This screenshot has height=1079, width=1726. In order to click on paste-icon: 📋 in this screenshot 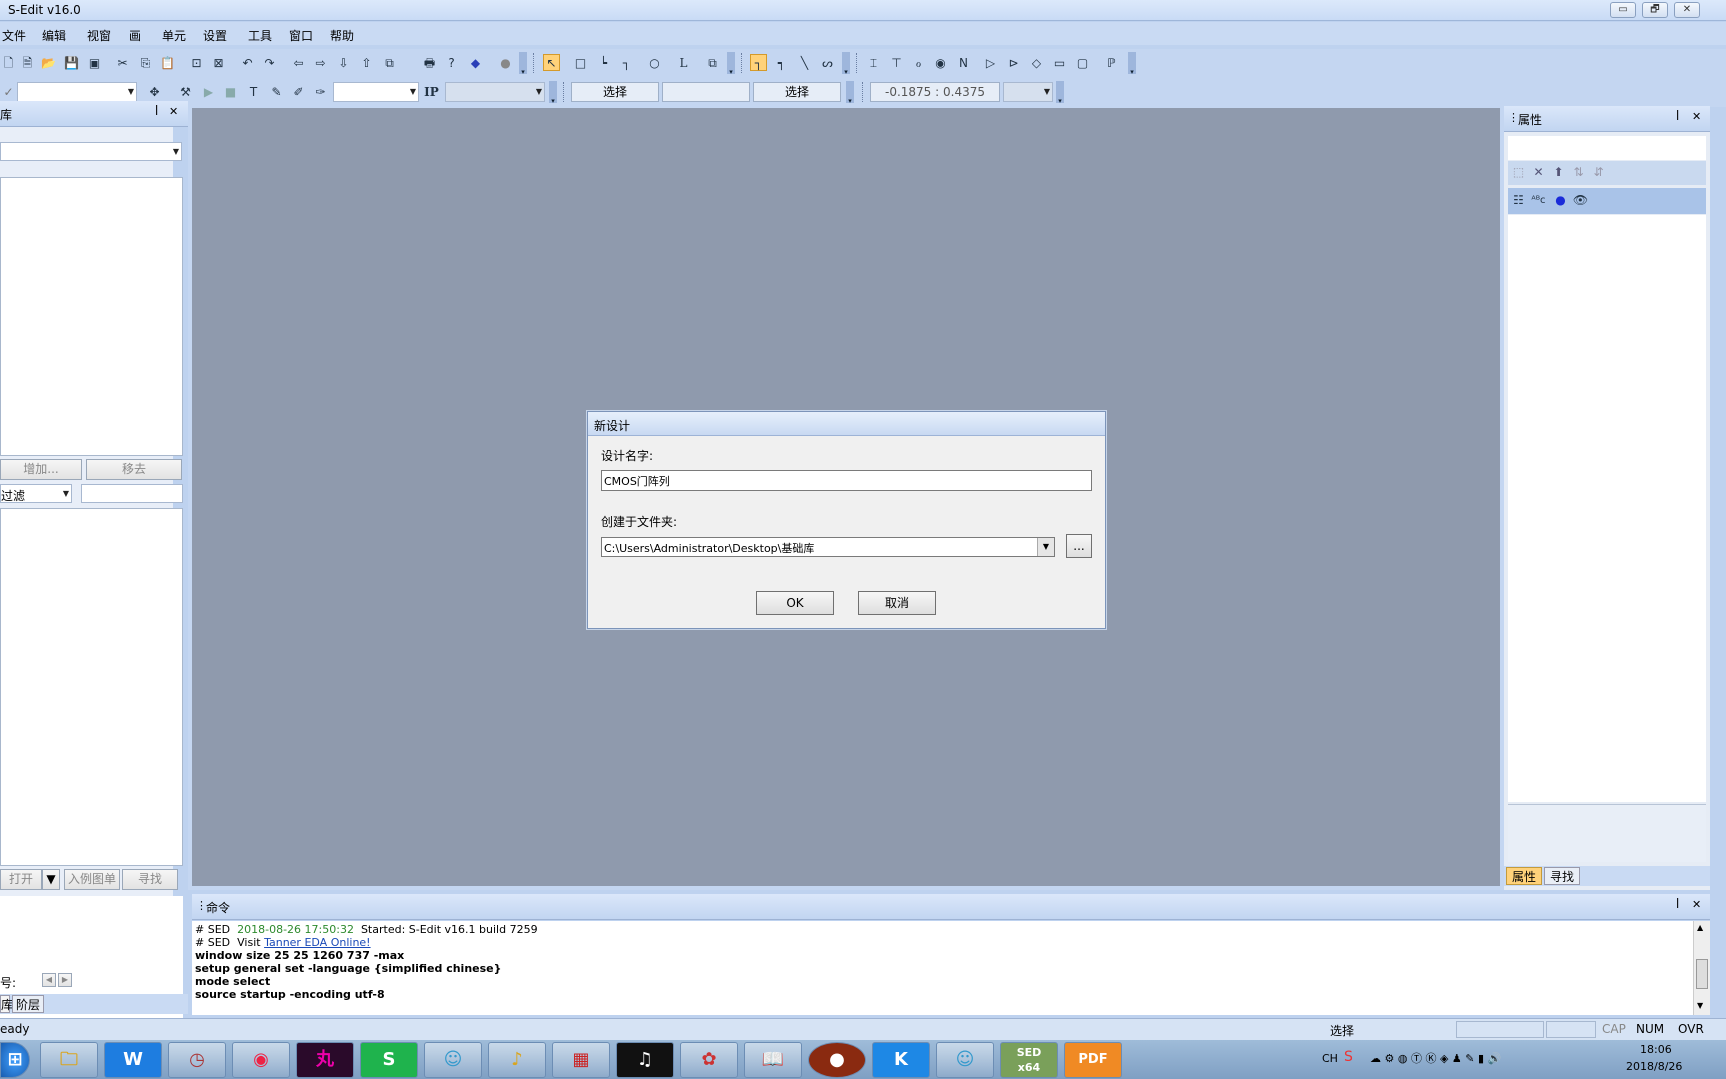, I will do `click(167, 63)`.